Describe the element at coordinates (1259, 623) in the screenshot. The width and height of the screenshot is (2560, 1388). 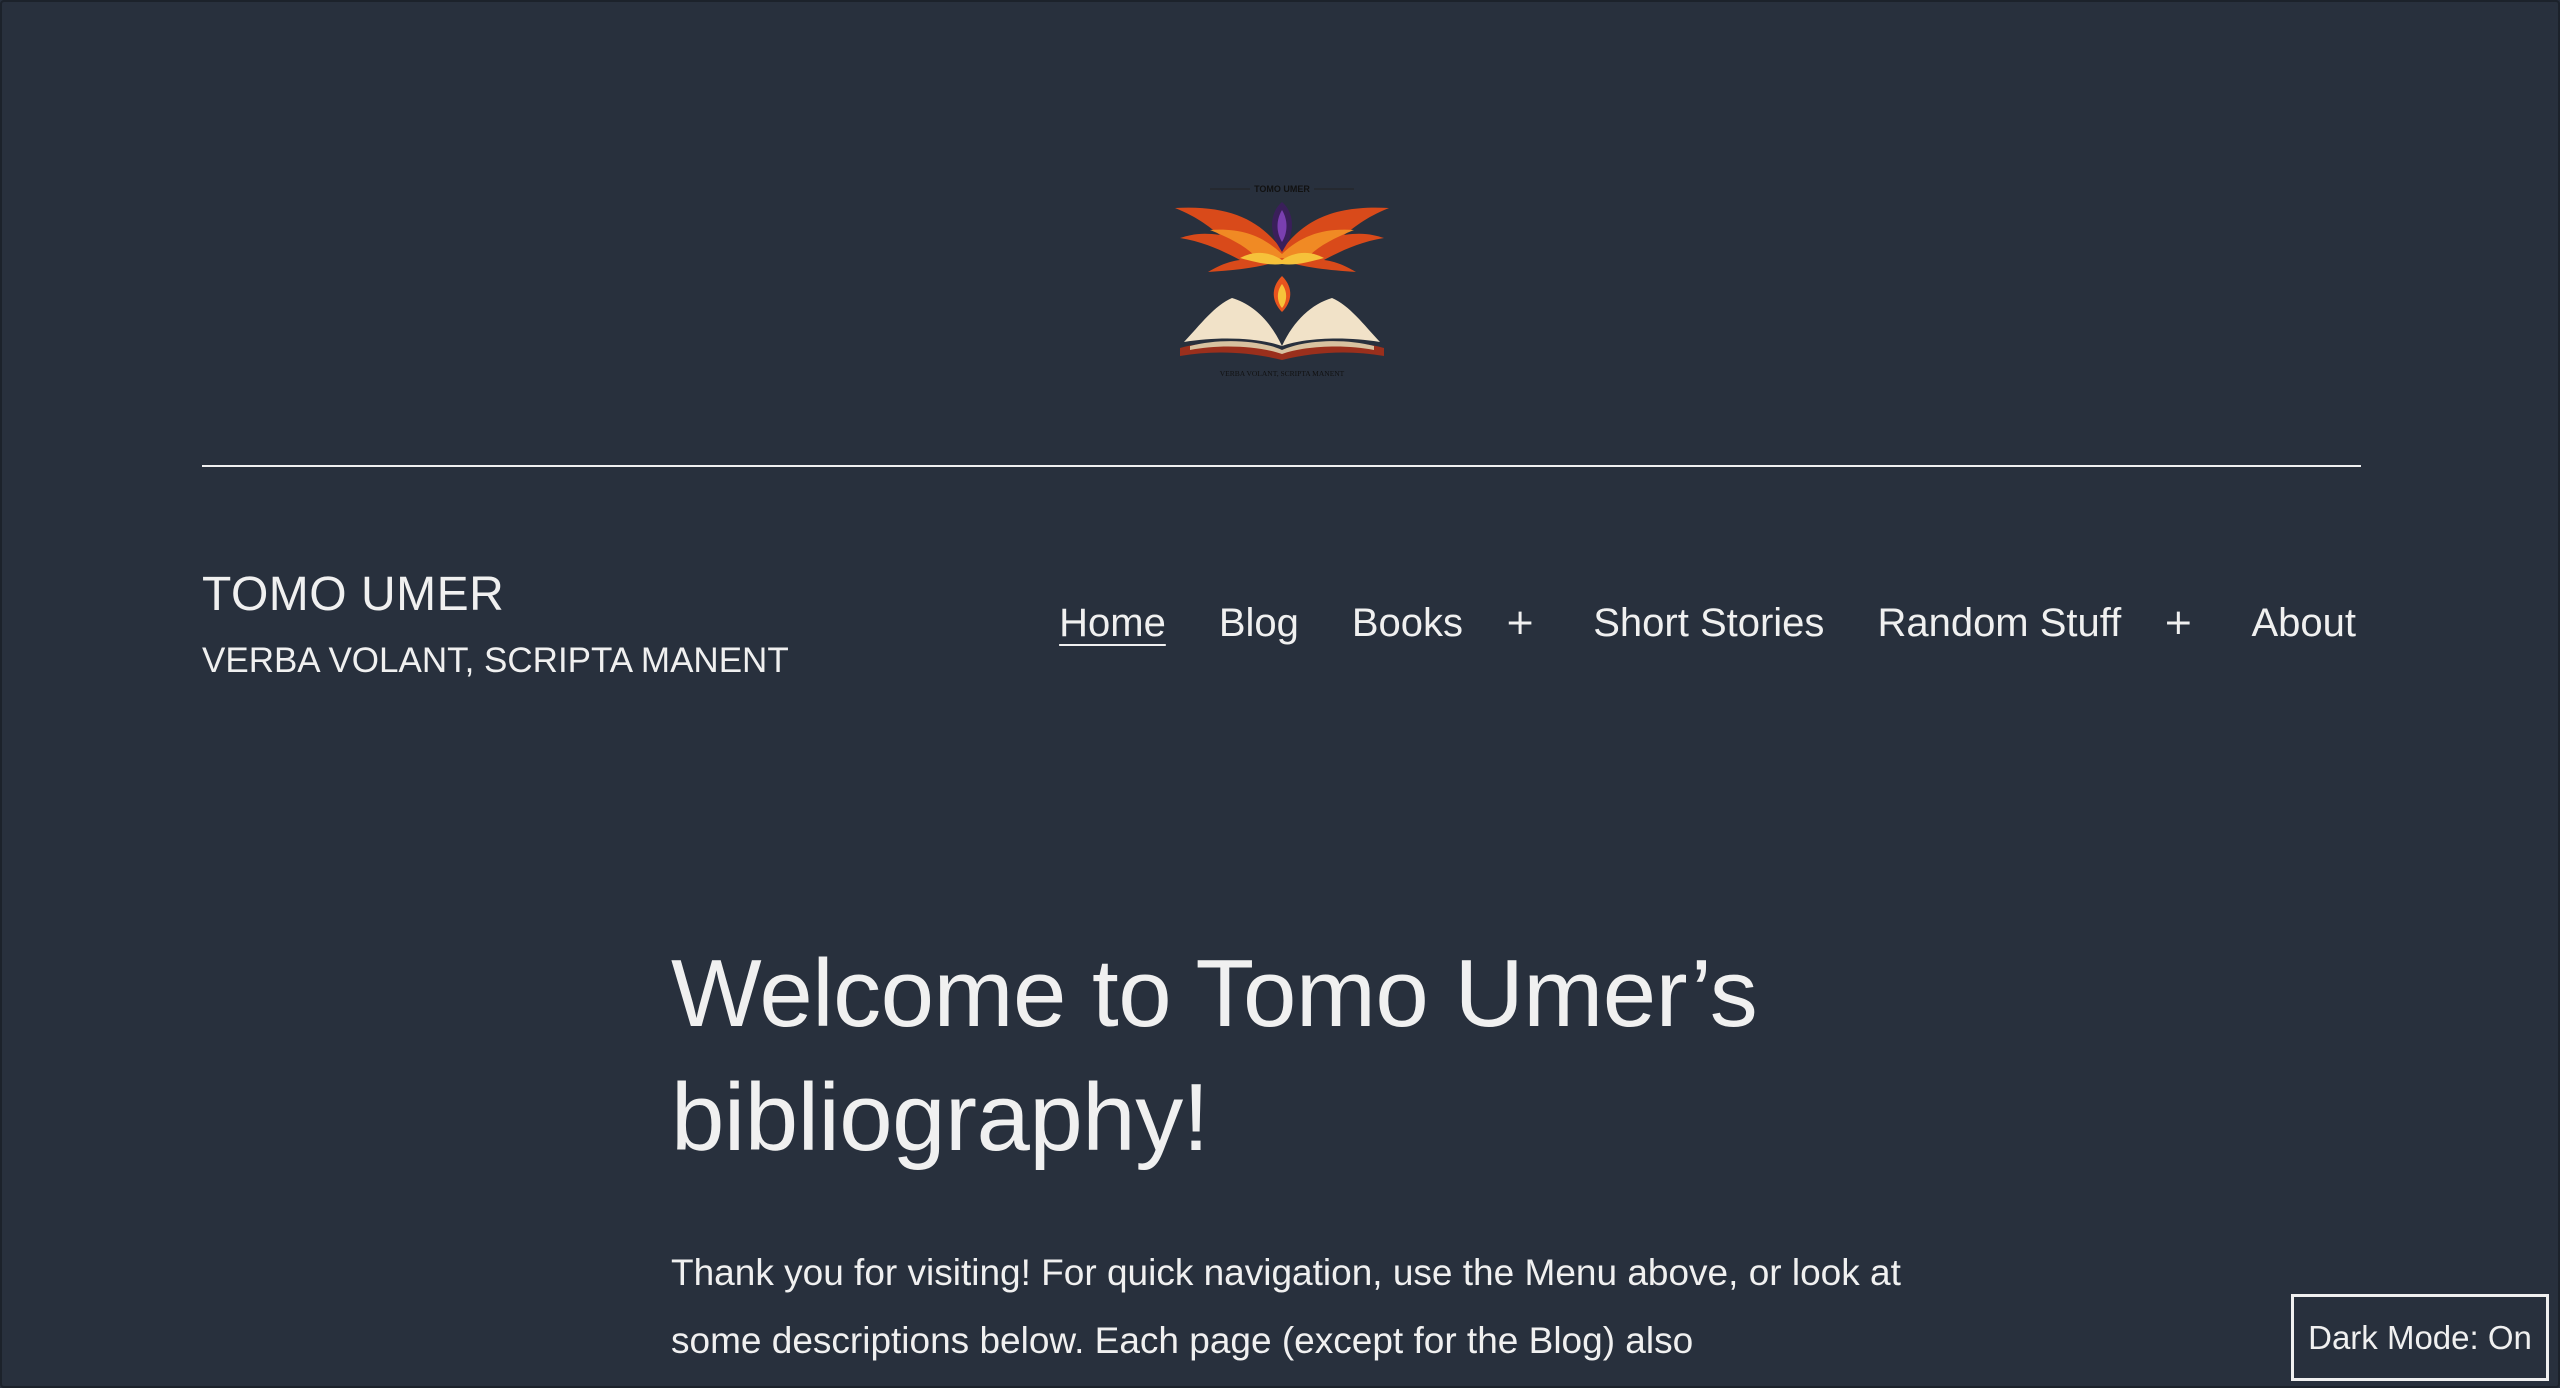
I see `nav-item-blog: Blog` at that location.